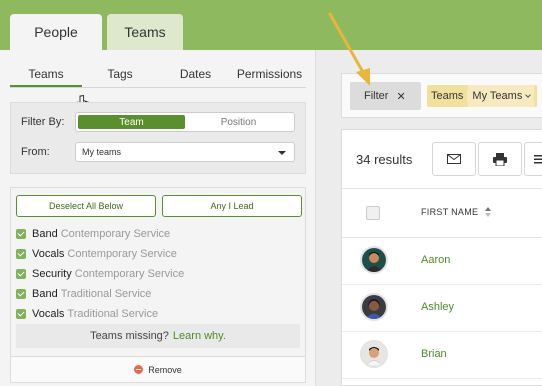 Image resolution: width=542 pixels, height=386 pixels. I want to click on chevron-down-icon, so click(528, 94).